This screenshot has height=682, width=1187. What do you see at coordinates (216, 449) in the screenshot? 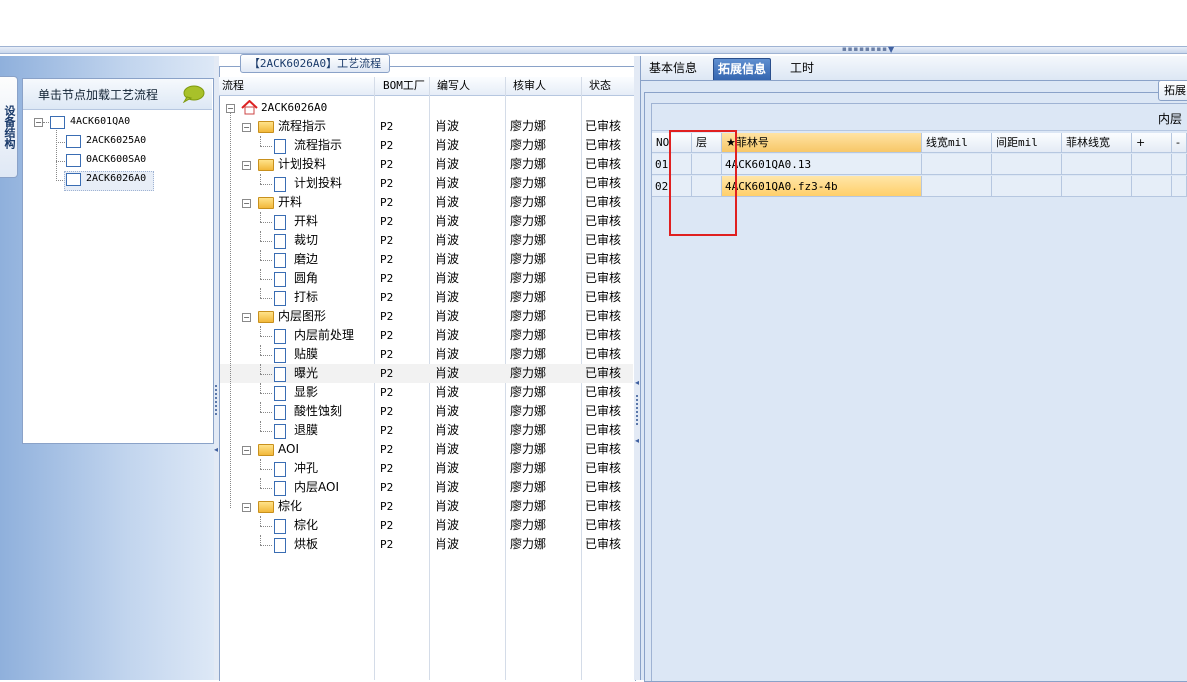
I see `collapse-left-arrow-icon: ◂` at bounding box center [216, 449].